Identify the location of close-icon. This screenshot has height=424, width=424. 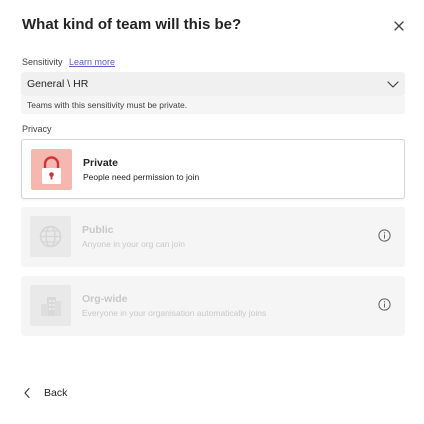
(399, 26).